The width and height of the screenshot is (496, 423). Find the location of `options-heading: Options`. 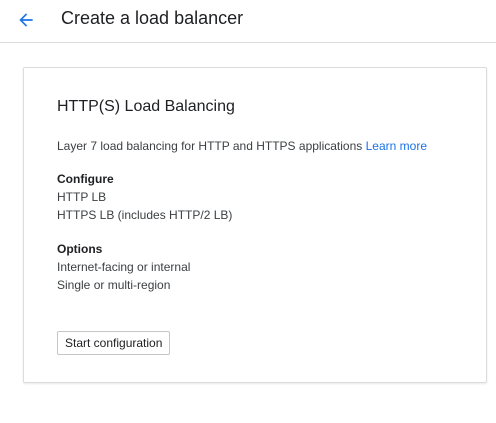

options-heading: Options is located at coordinates (80, 249).